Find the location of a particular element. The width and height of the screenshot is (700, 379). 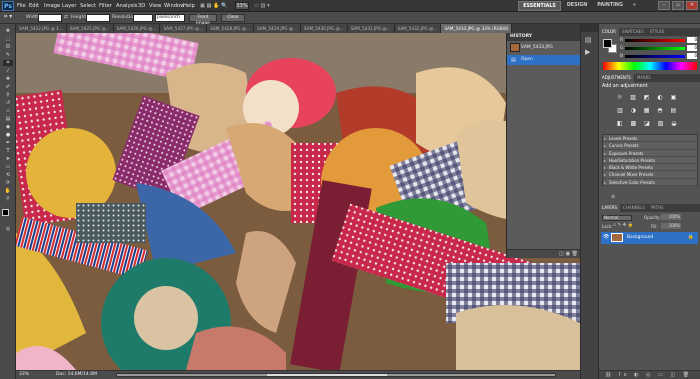

preset-levels: Levels Presets is located at coordinates (650, 139).